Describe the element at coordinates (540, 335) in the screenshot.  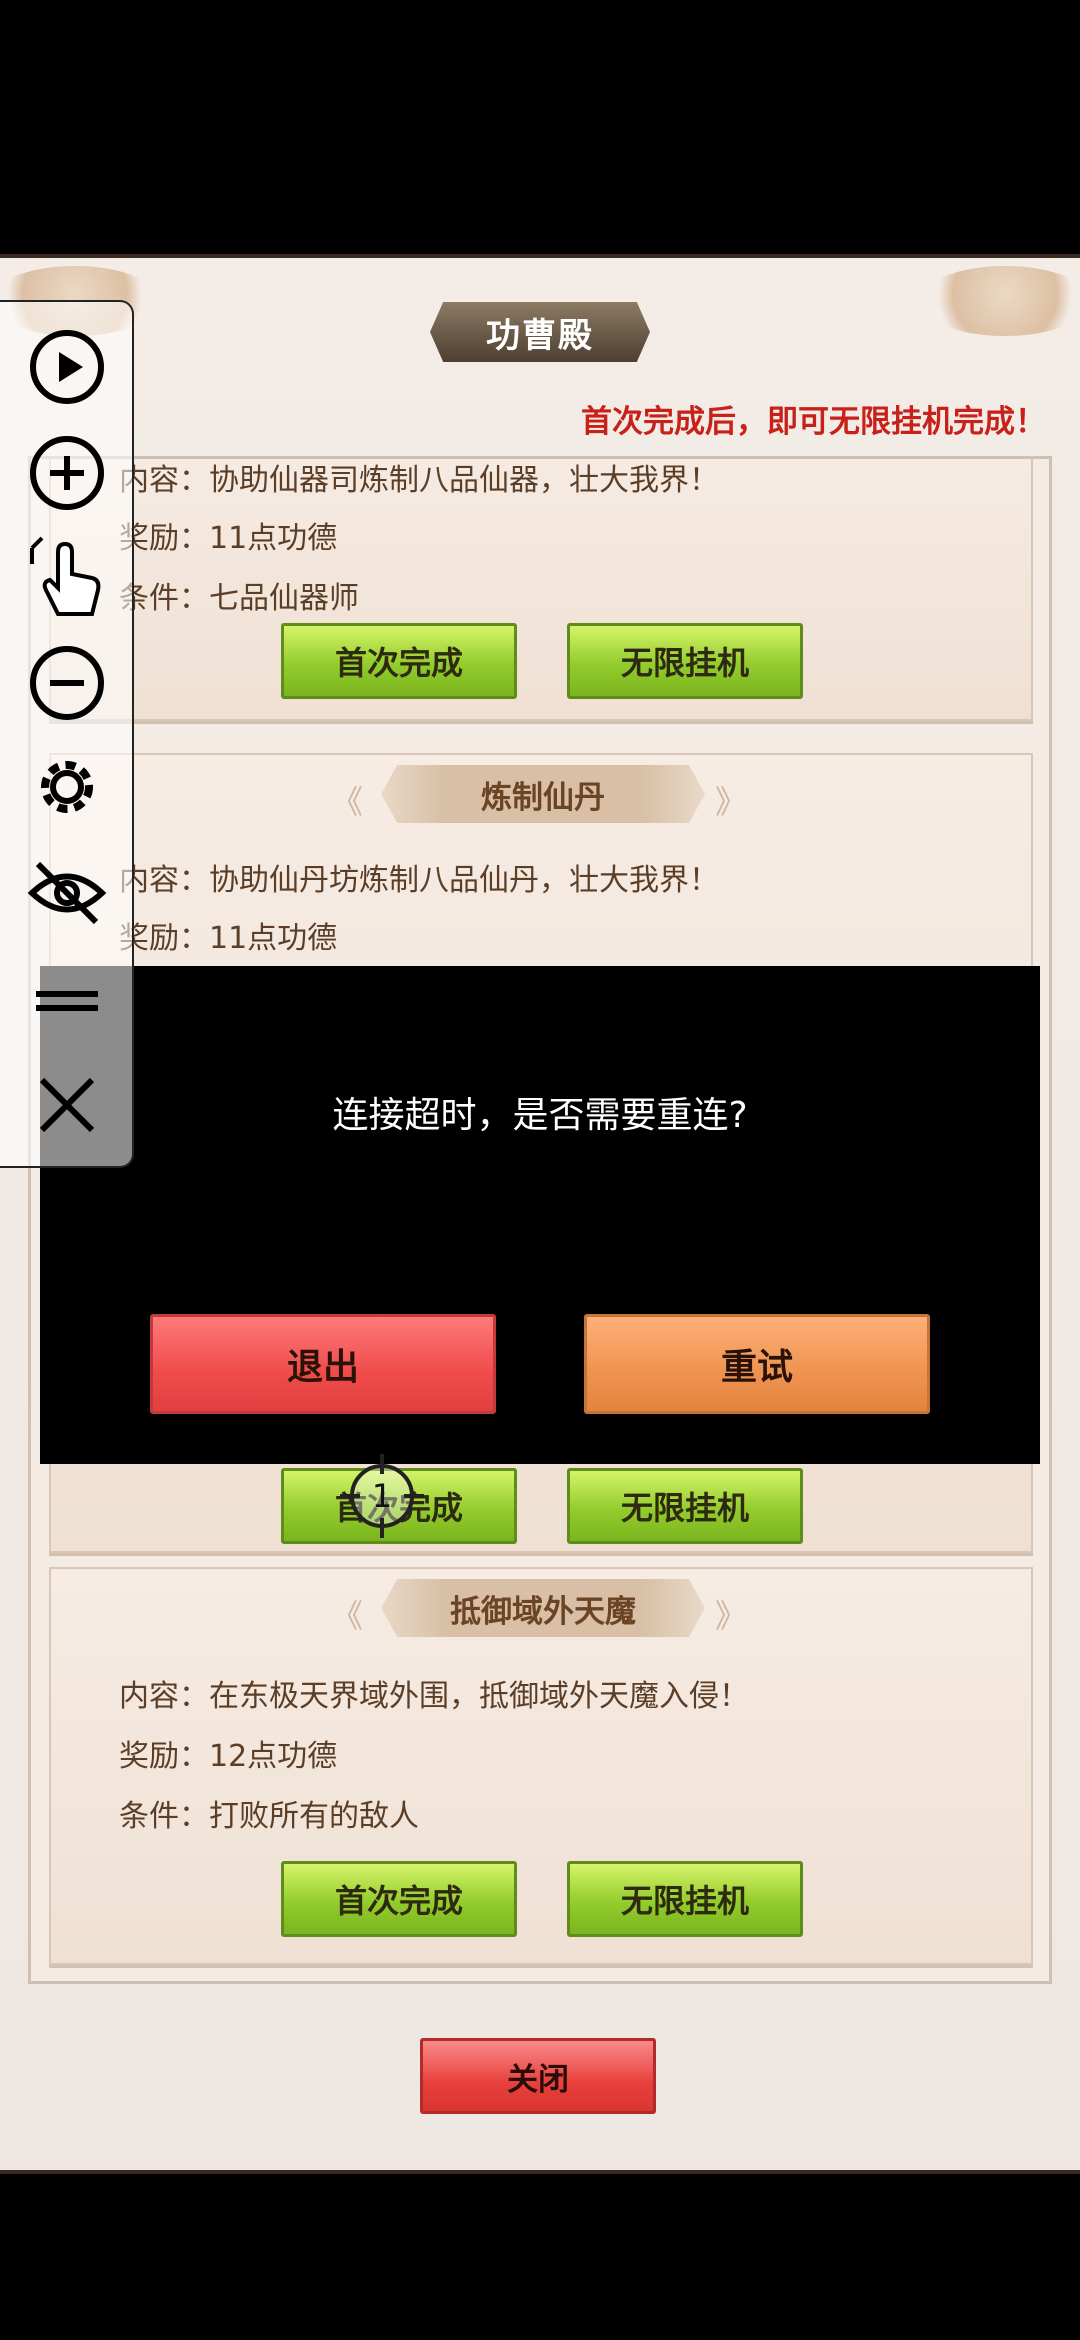
I see `page-title-text: 功曹殿` at that location.